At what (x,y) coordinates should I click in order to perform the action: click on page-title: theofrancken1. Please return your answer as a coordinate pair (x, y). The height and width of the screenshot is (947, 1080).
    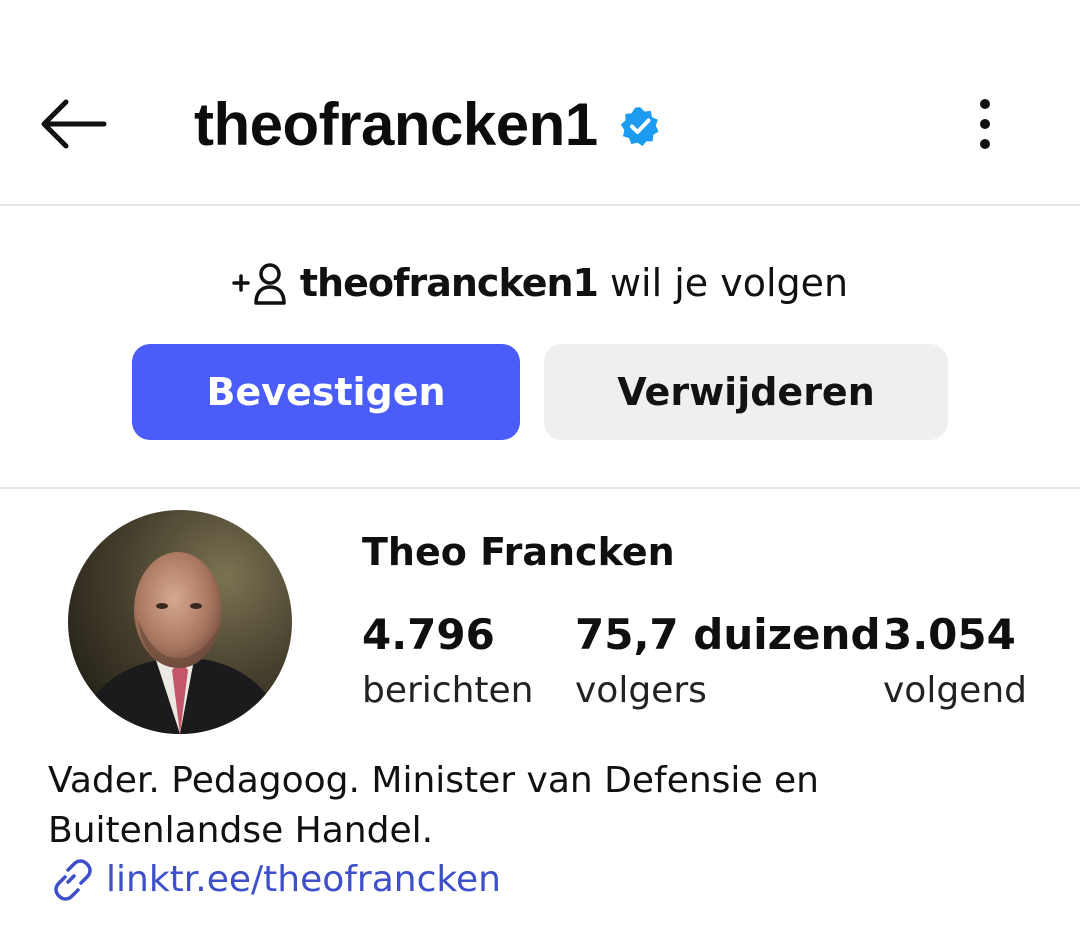
    Looking at the image, I should click on (396, 124).